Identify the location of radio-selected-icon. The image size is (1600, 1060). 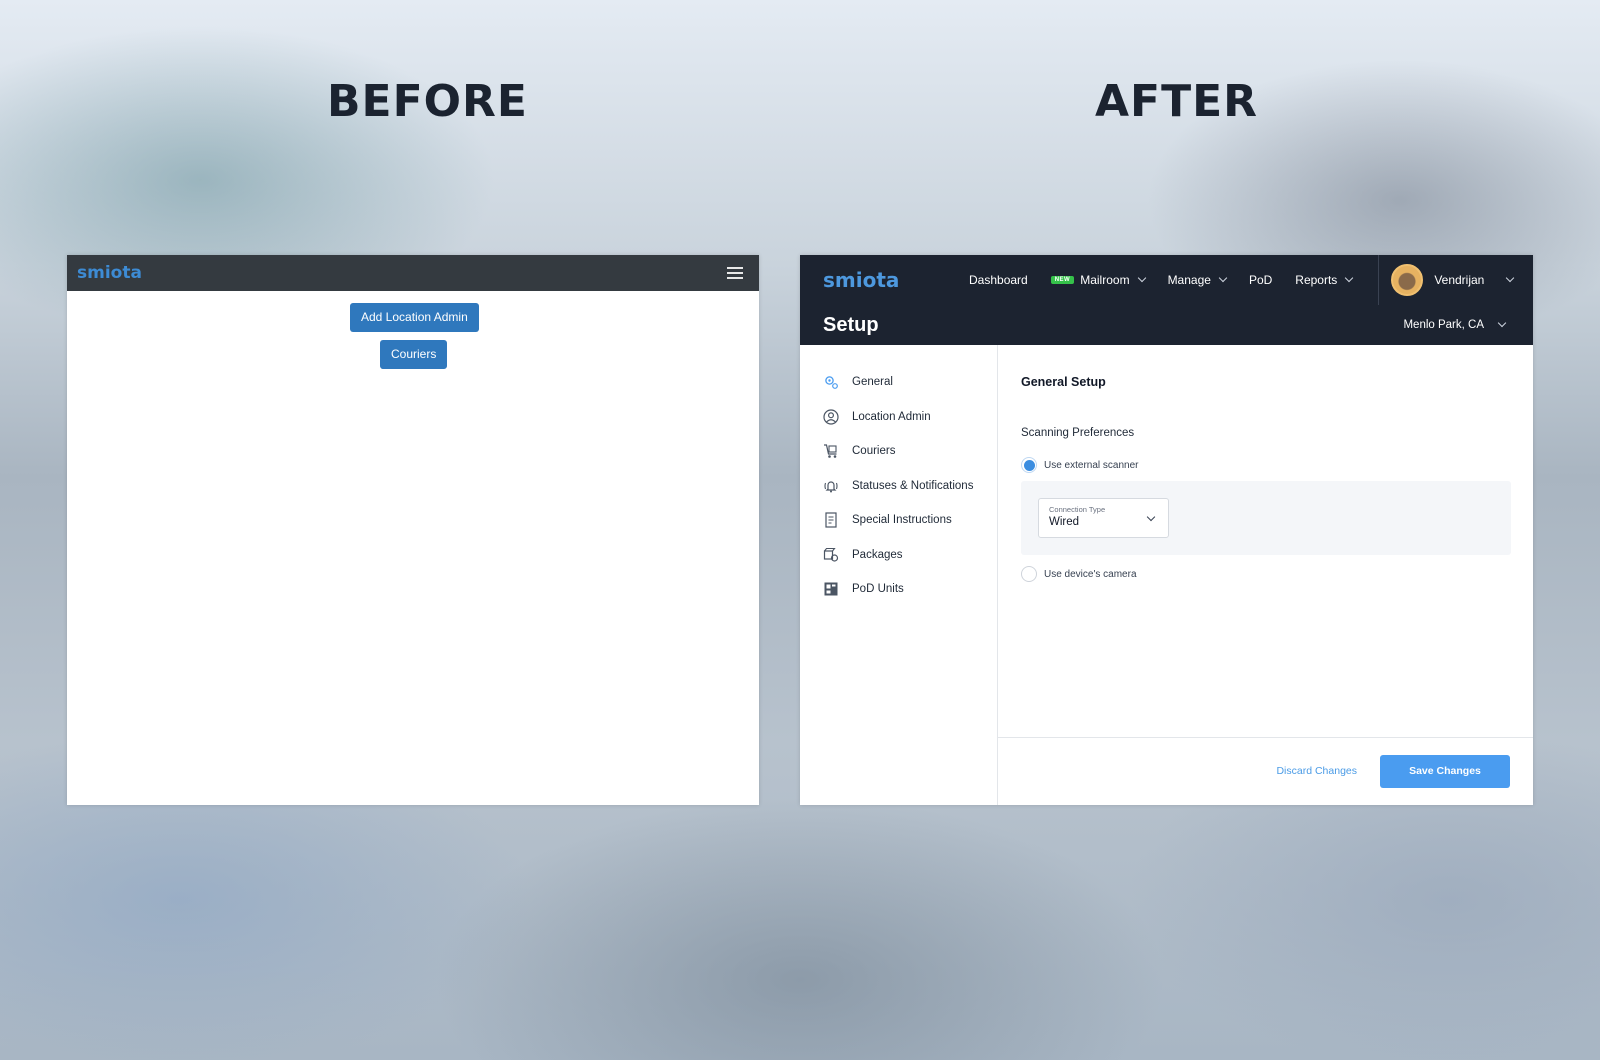
(1029, 465).